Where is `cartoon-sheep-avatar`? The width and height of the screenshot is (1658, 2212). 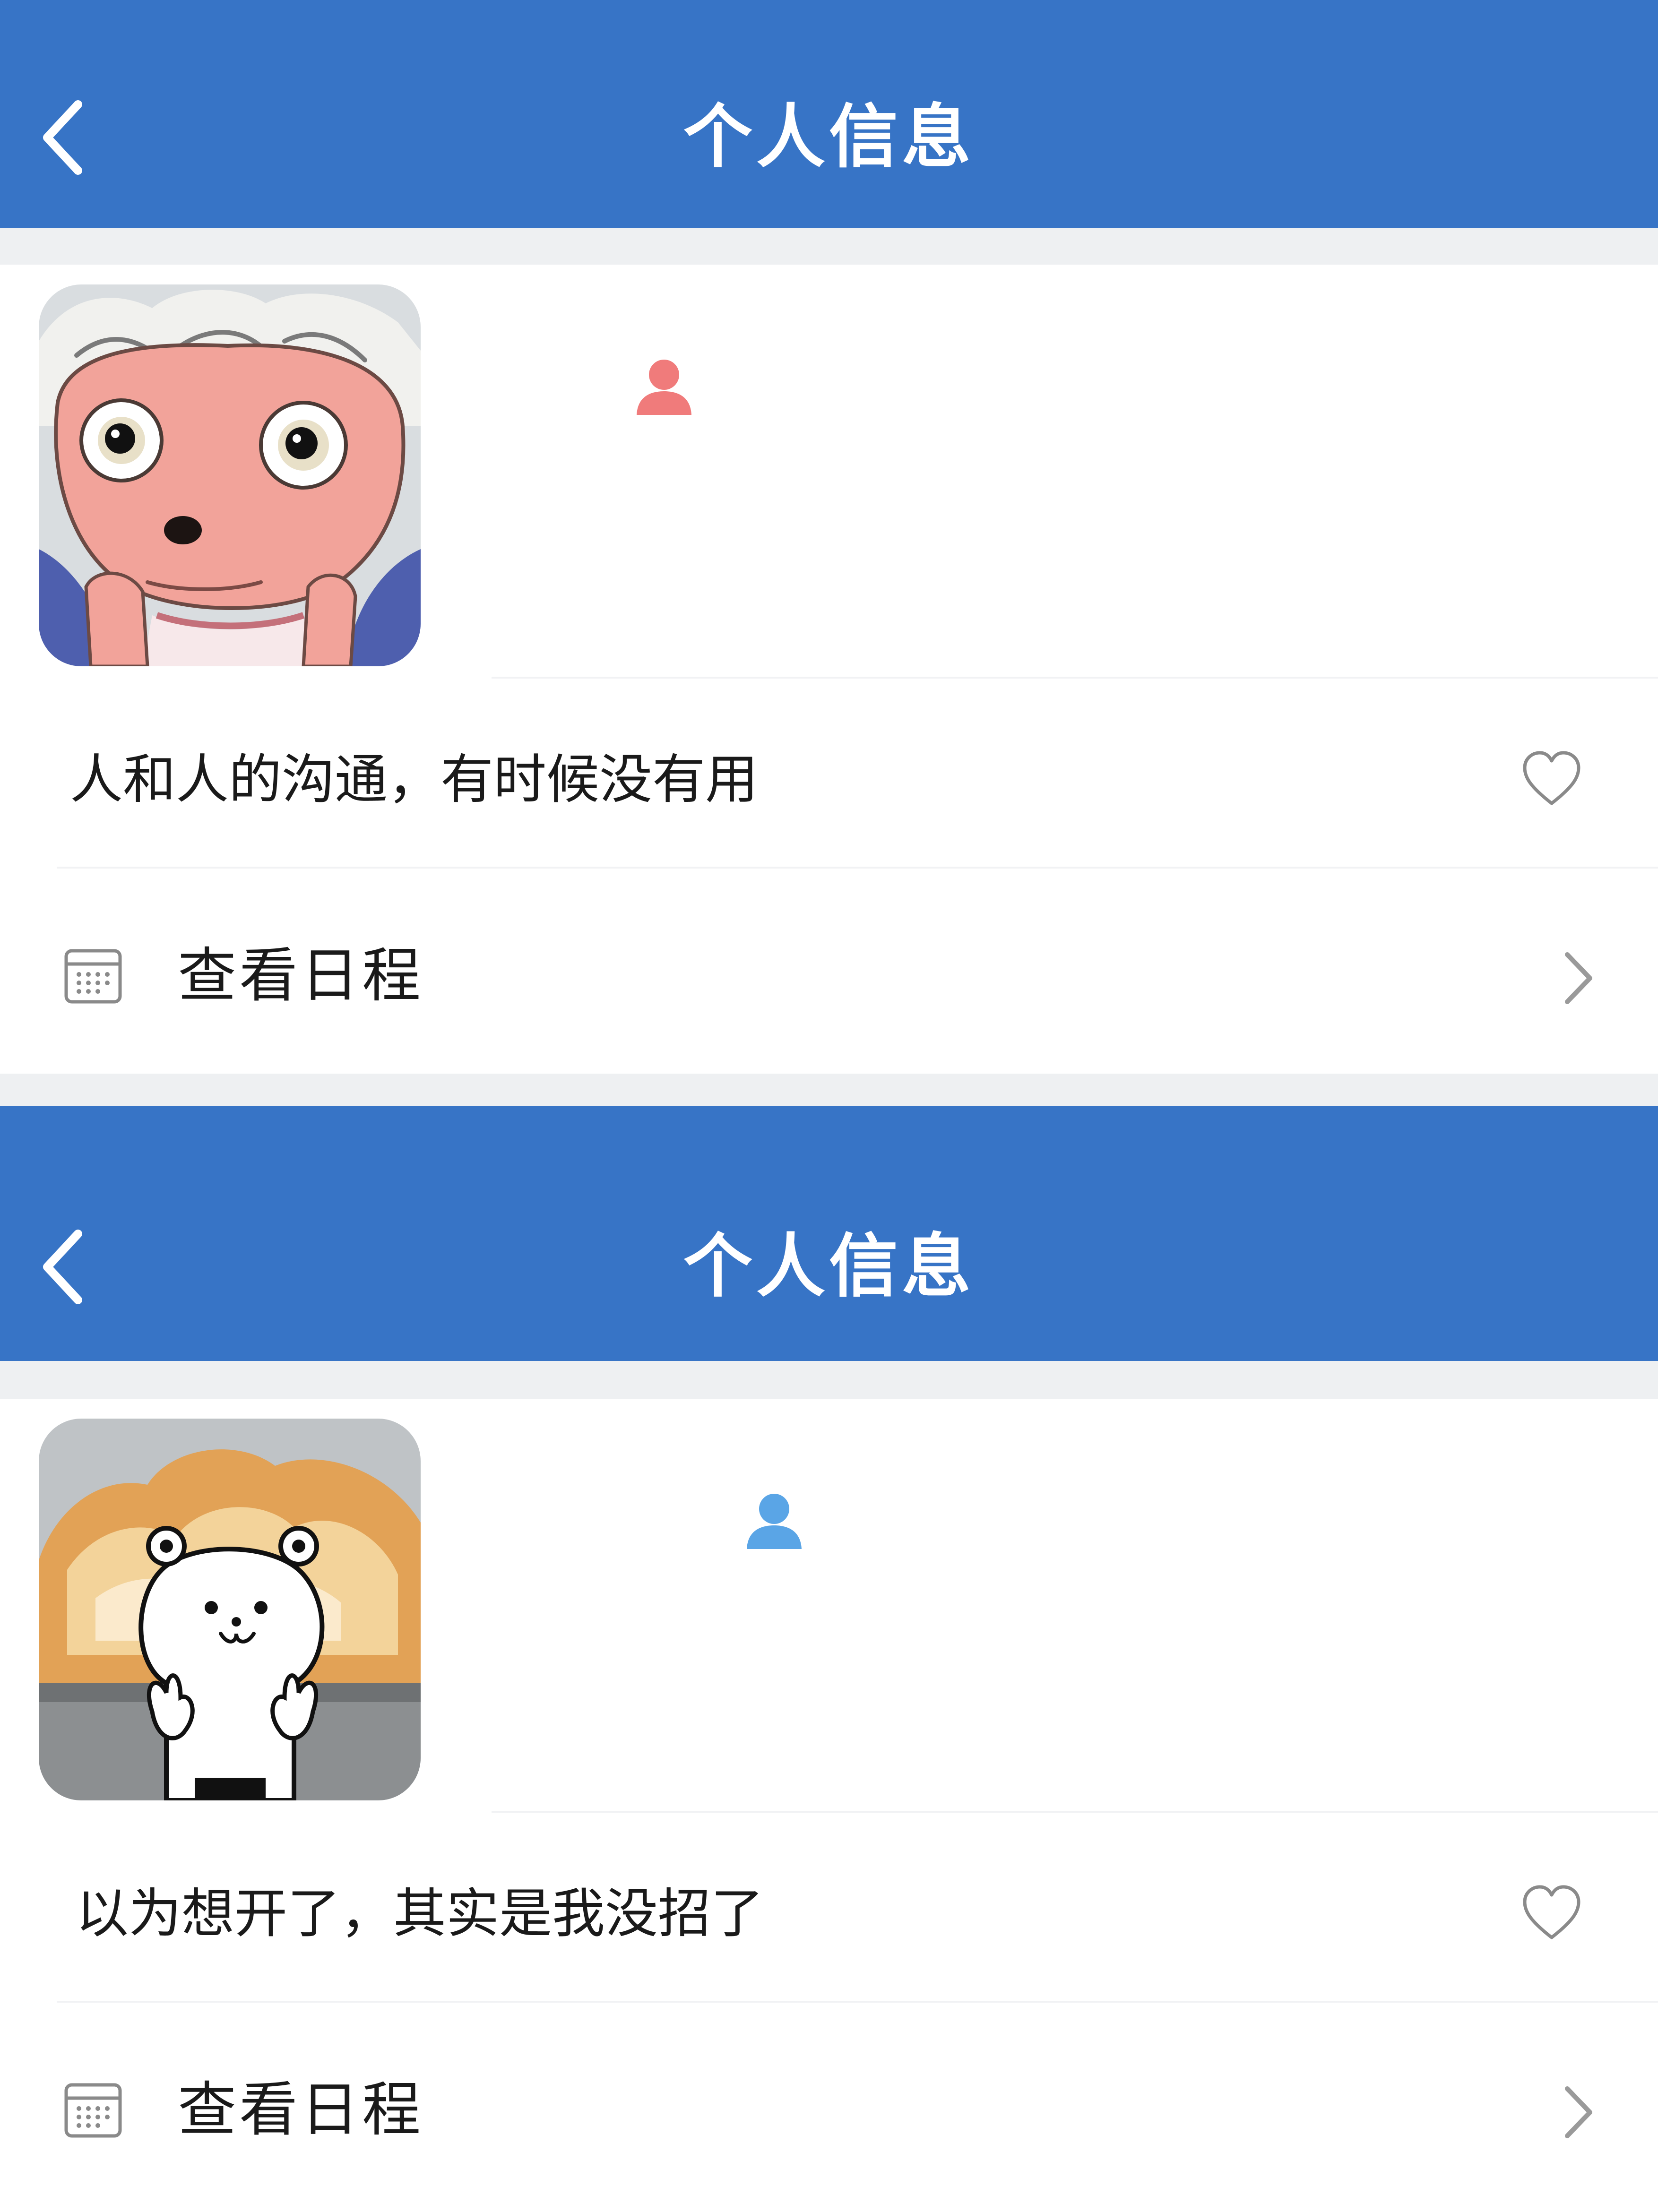
cartoon-sheep-avatar is located at coordinates (230, 475).